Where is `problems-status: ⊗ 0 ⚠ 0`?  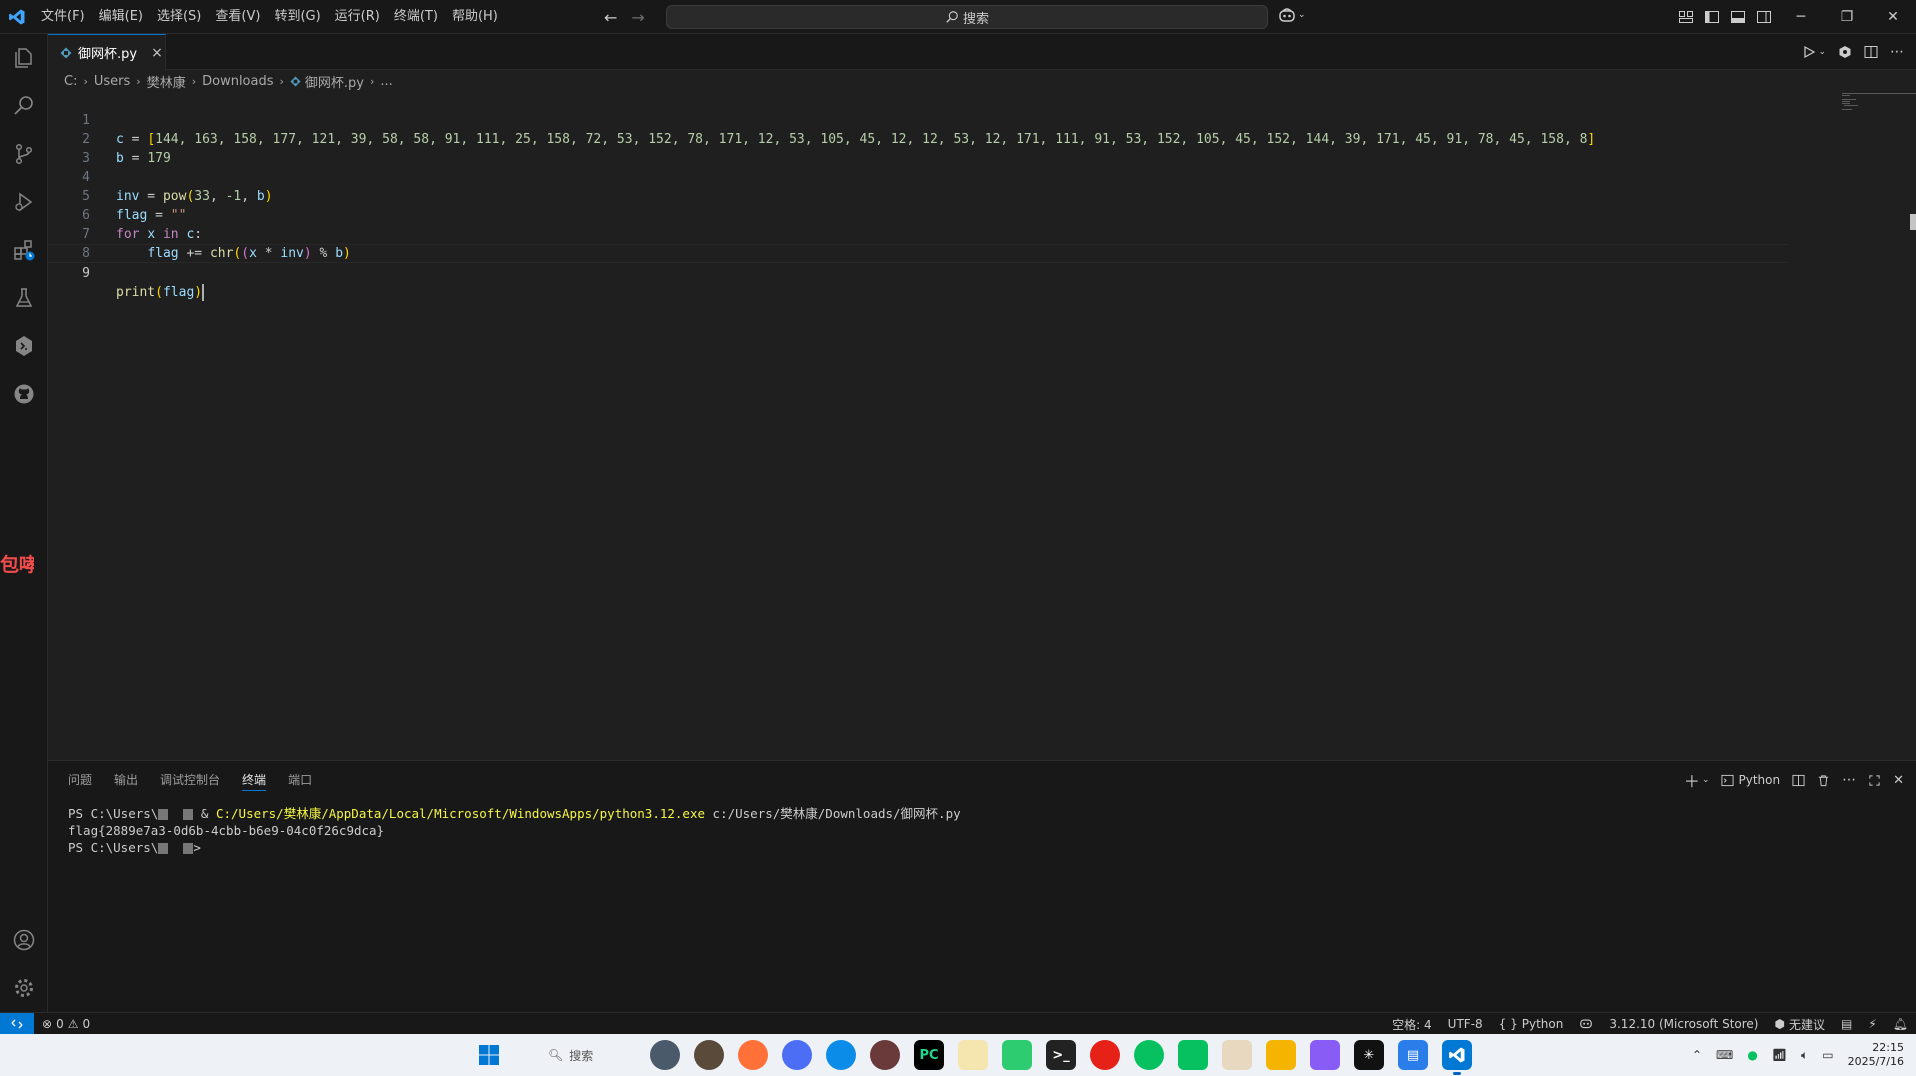
problems-status: ⊗ 0 ⚠ 0 is located at coordinates (62, 1024).